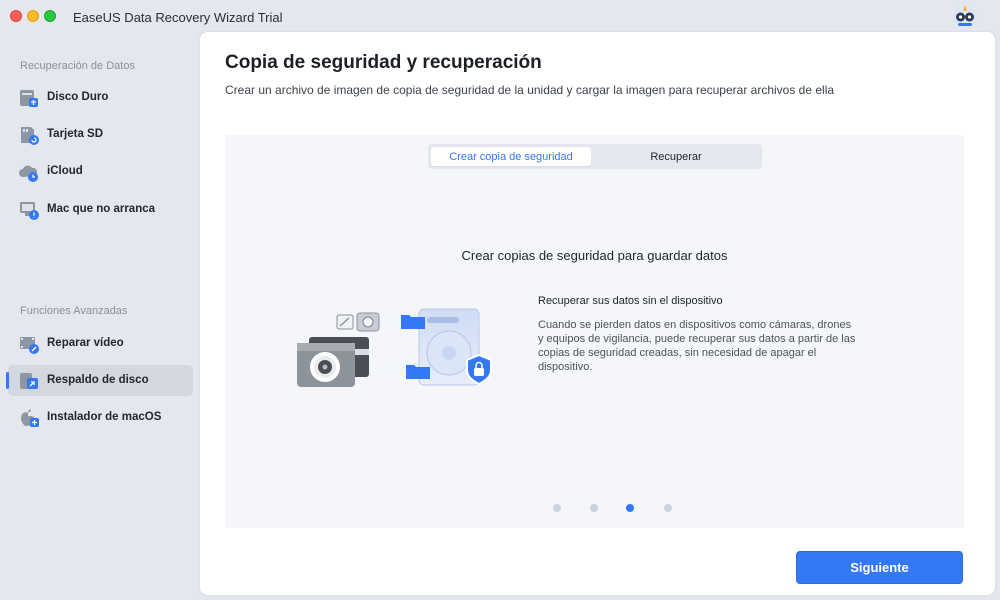 This screenshot has height=600, width=1000. What do you see at coordinates (630, 301) in the screenshot?
I see `feature-title: Recuperar sus datos sin el dispositivo` at bounding box center [630, 301].